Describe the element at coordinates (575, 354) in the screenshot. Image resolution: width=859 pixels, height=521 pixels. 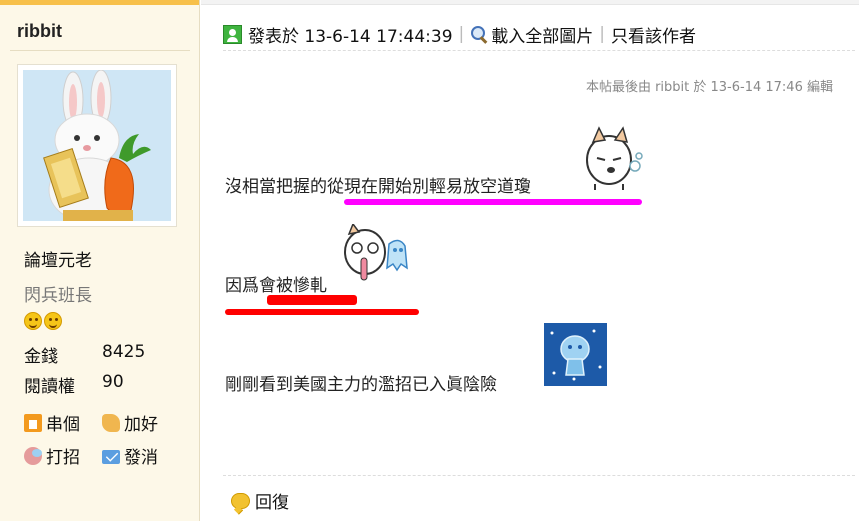
I see `frozen-character-emoticon` at that location.